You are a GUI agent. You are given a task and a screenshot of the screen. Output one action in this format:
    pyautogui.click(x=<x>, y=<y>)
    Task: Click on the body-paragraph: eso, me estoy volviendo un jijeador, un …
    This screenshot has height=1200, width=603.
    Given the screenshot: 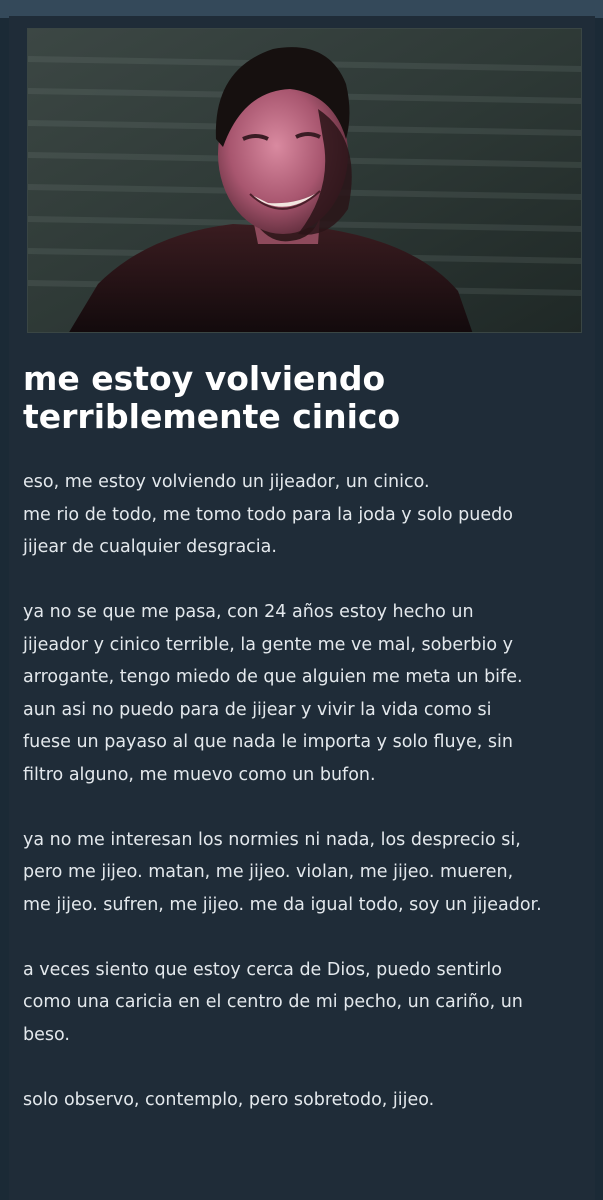 What is the action you would take?
    pyautogui.click(x=268, y=514)
    